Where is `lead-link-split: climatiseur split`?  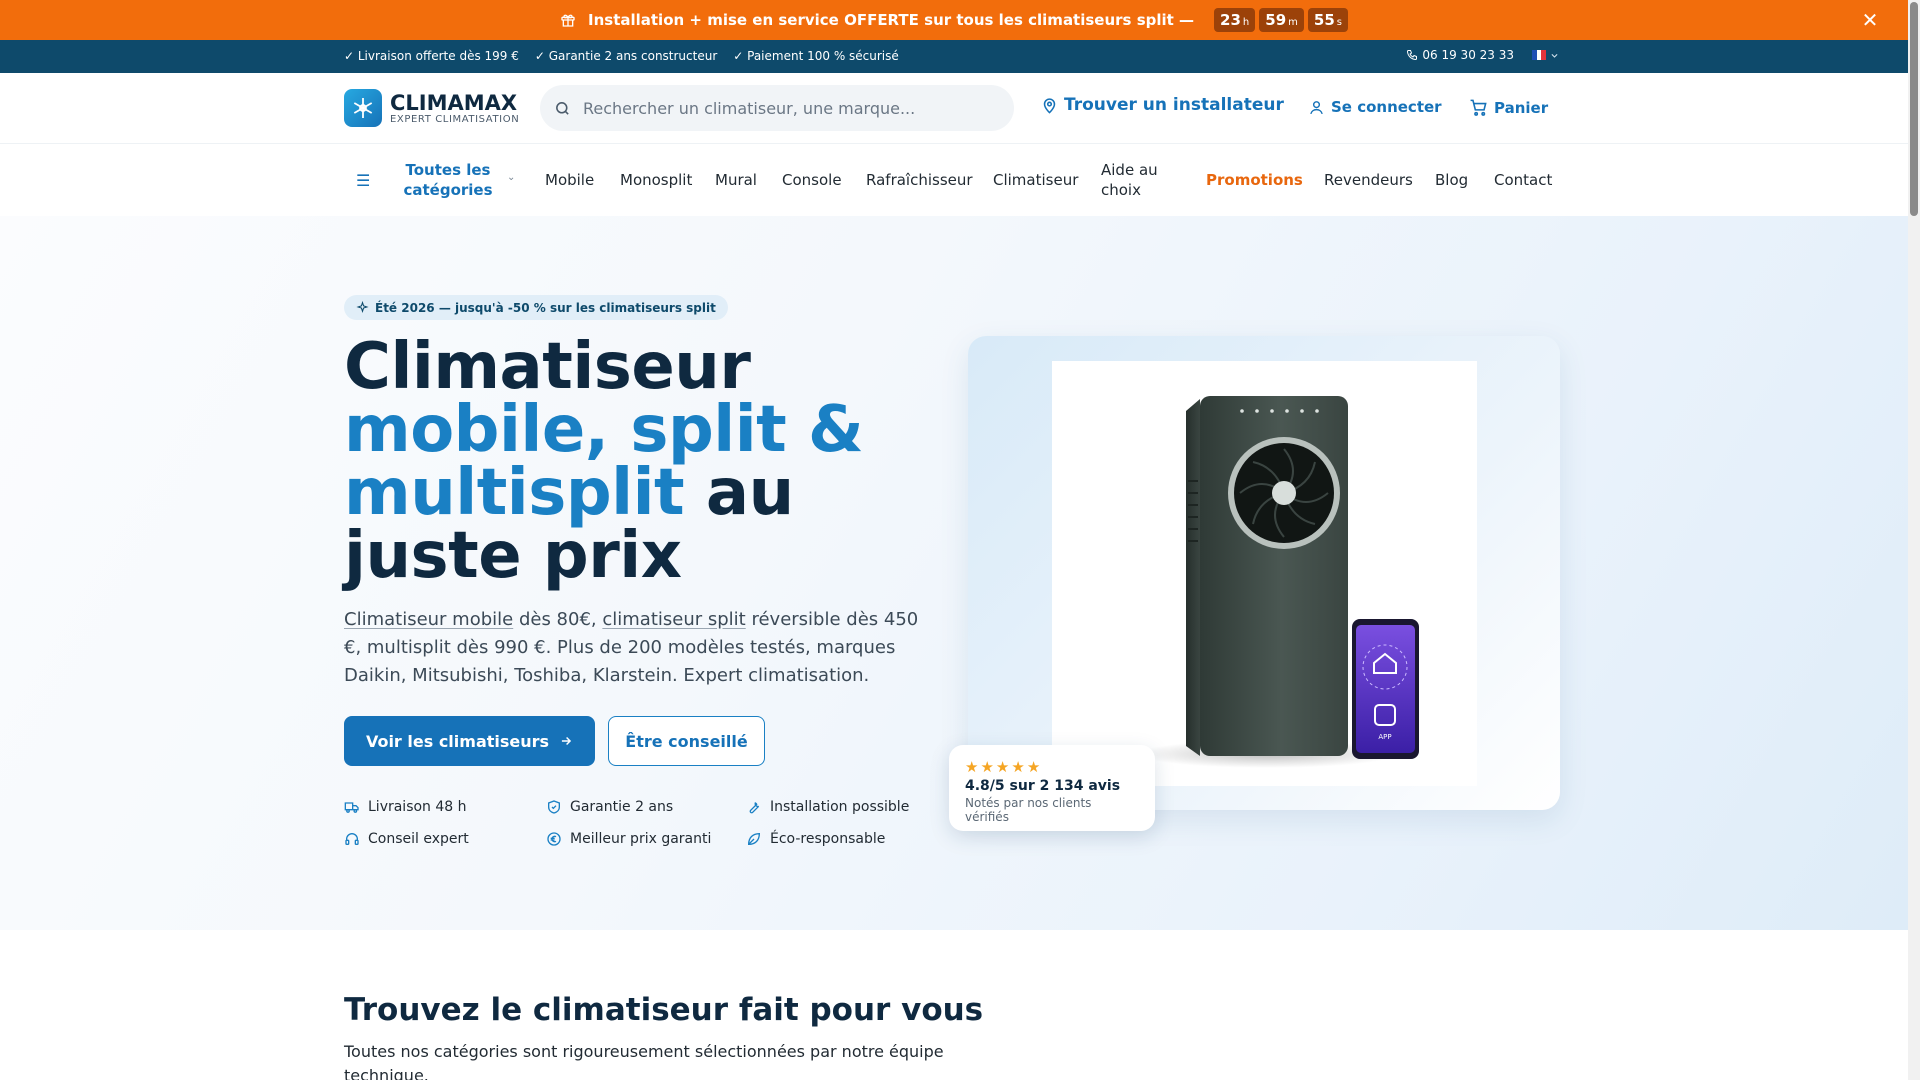 lead-link-split: climatiseur split is located at coordinates (673, 619).